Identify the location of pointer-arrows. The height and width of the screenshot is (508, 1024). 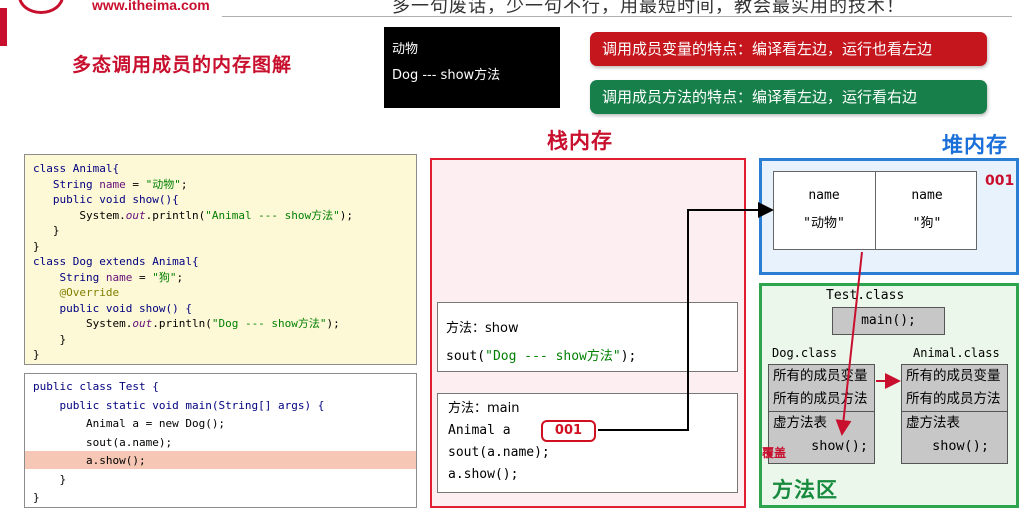
(749, 319).